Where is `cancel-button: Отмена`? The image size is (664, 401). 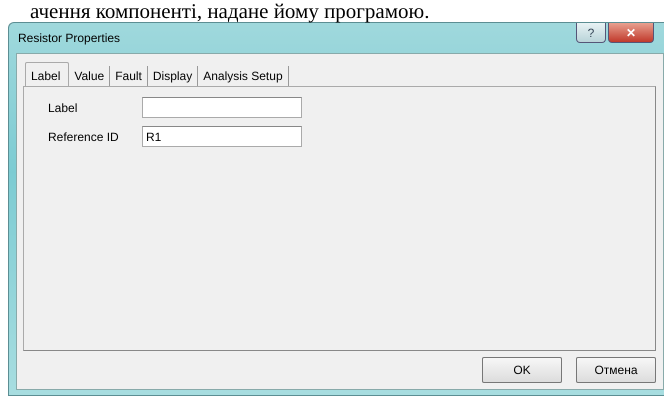 cancel-button: Отмена is located at coordinates (616, 370).